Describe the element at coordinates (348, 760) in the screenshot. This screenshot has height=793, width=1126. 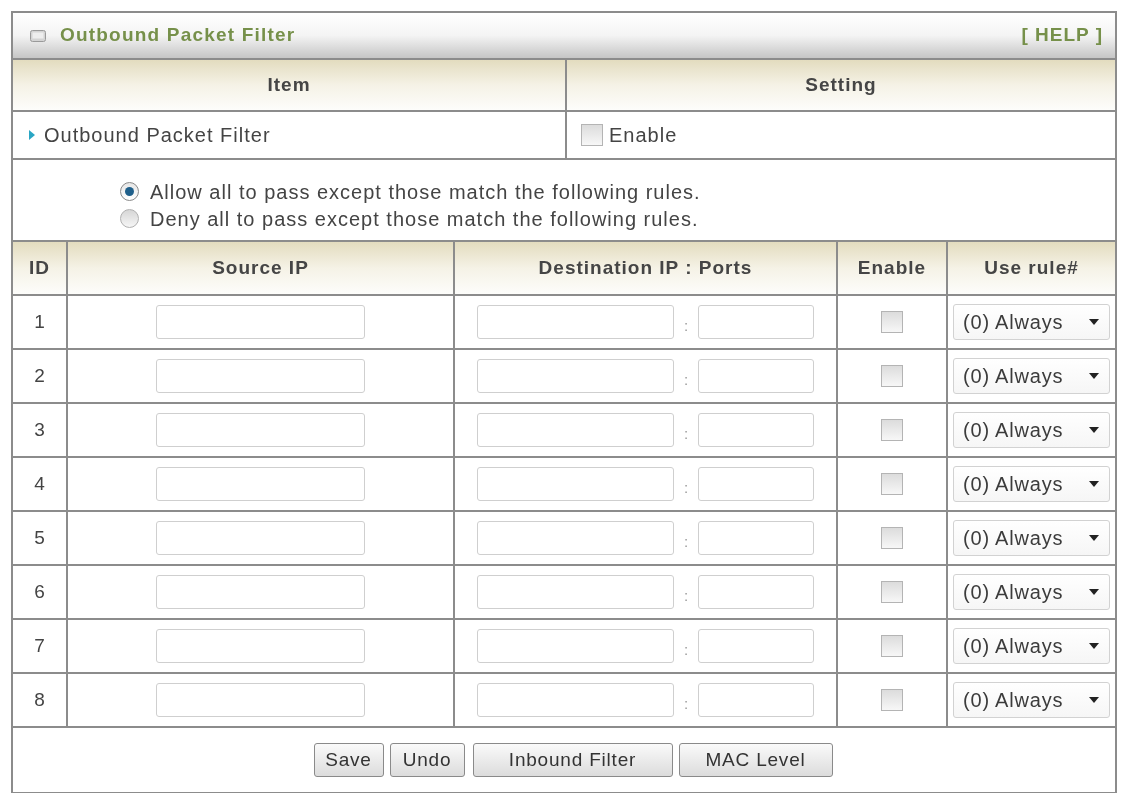
I see `action-button: Save` at that location.